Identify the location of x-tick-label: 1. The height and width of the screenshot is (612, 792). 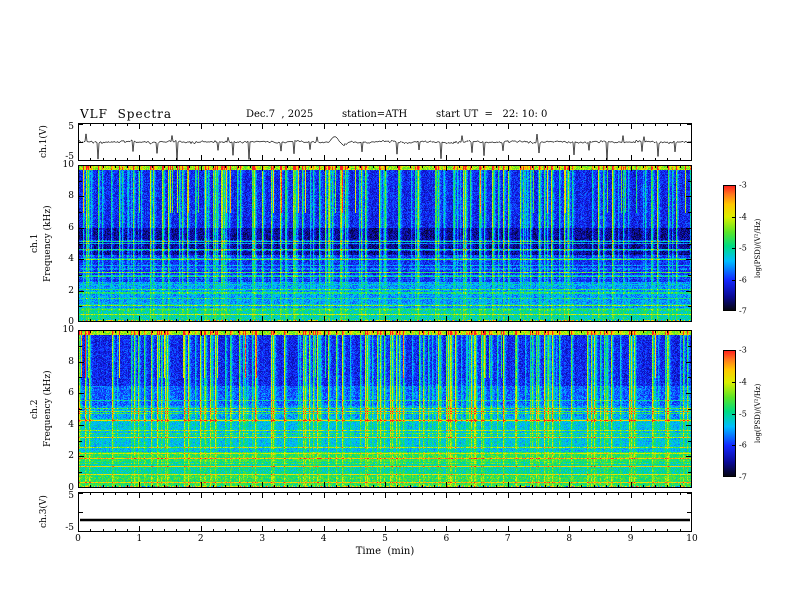
(139, 539).